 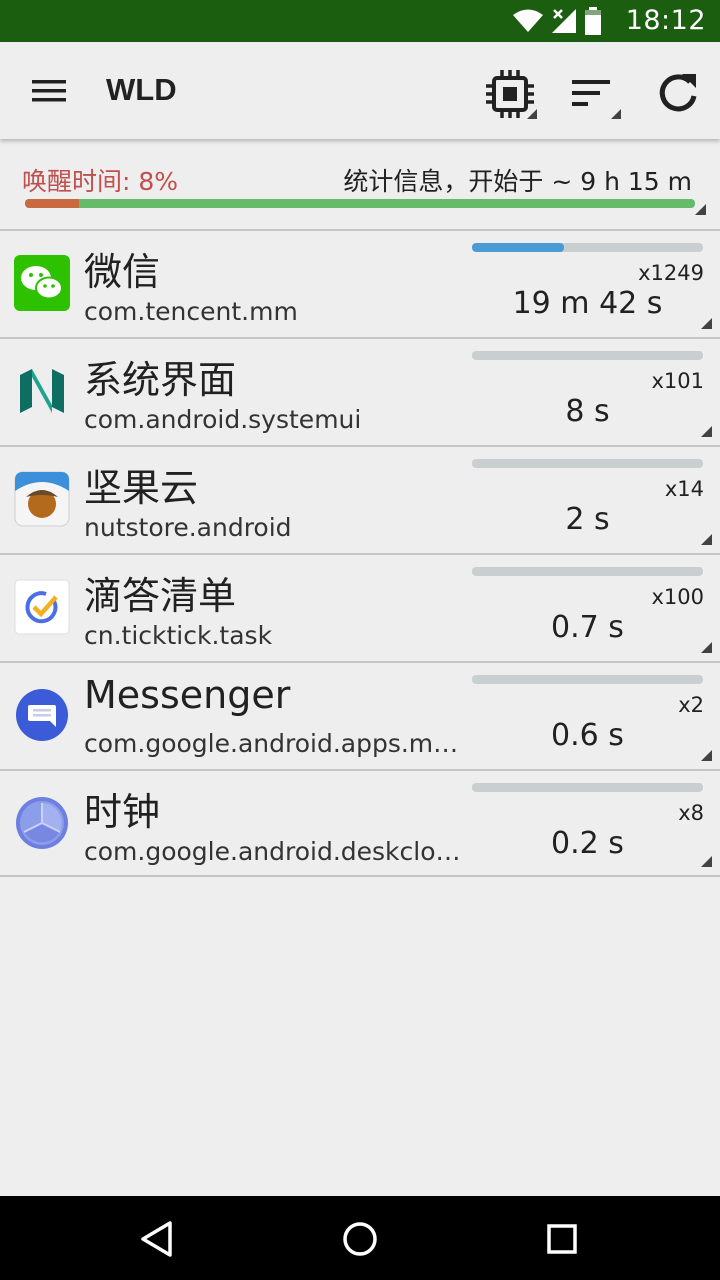 I want to click on navigation-bar, so click(x=360, y=1238).